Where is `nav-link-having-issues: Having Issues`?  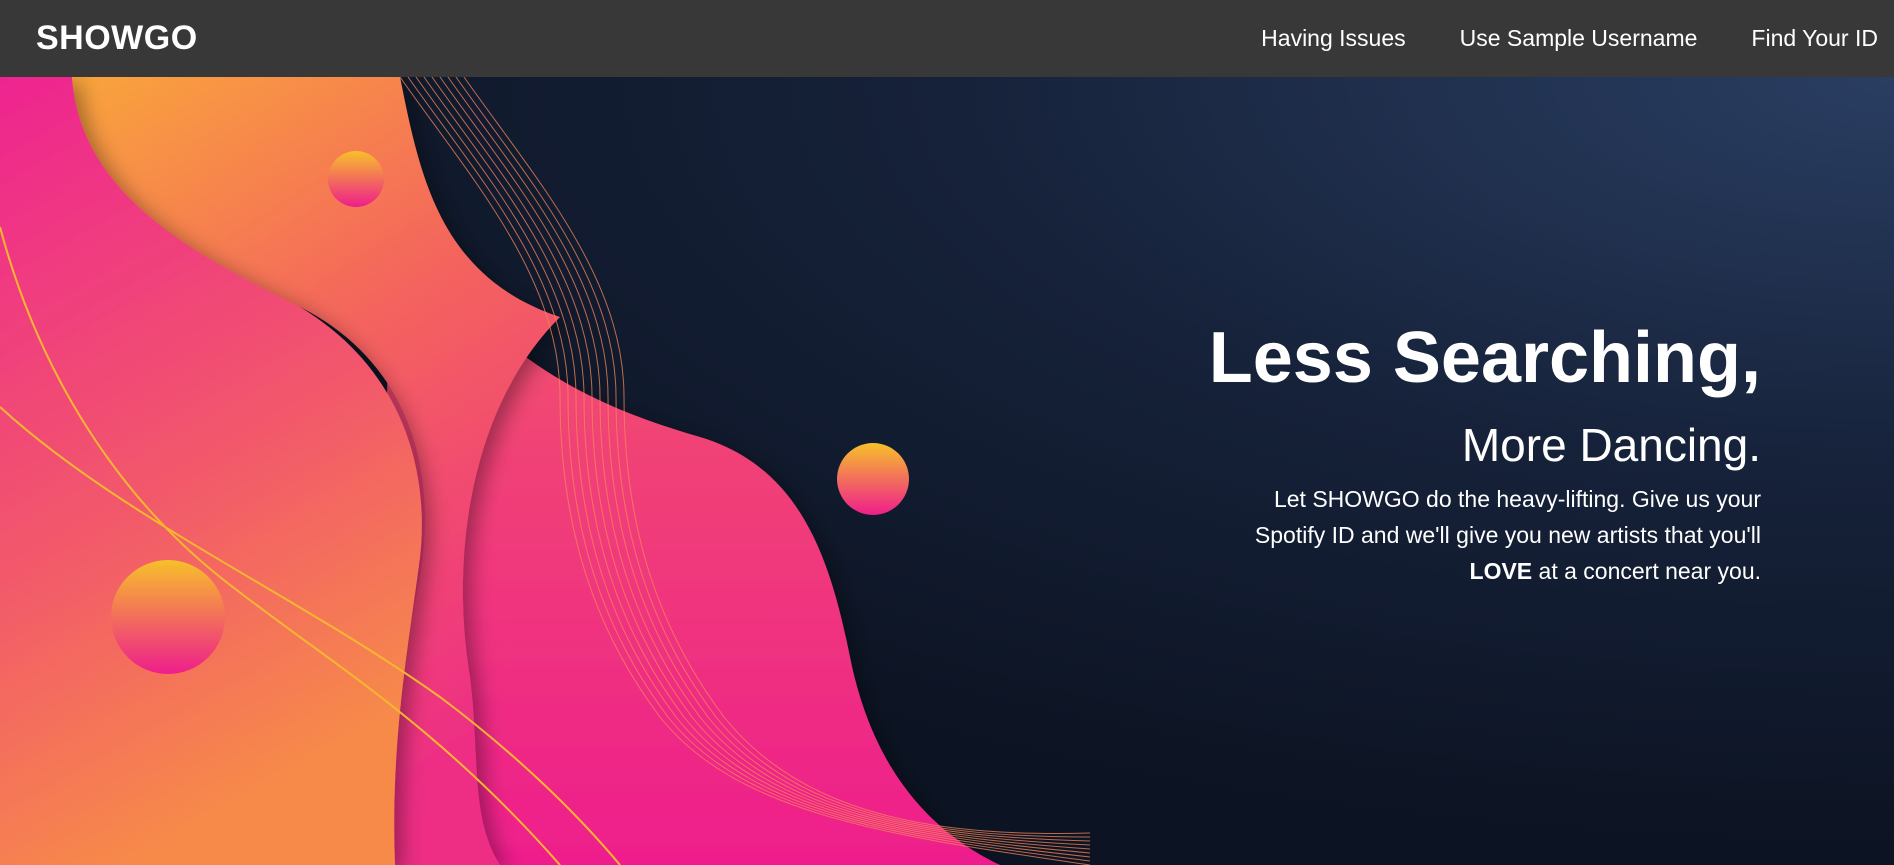 nav-link-having-issues: Having Issues is located at coordinates (1333, 38).